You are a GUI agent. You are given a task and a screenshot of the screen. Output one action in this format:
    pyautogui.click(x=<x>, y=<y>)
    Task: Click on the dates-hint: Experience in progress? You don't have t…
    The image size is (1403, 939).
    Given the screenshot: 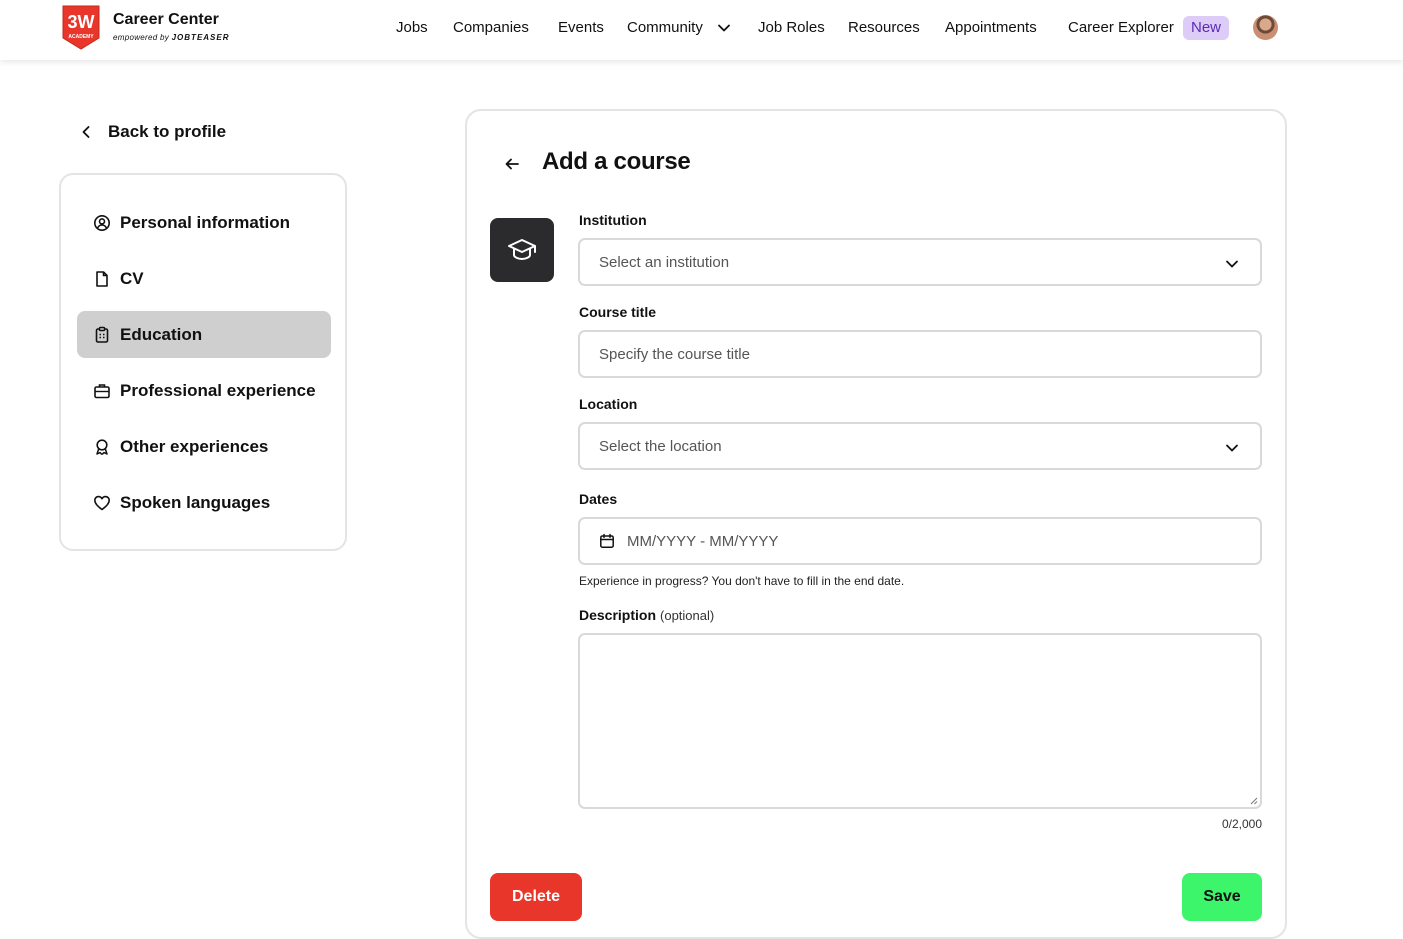 What is the action you would take?
    pyautogui.click(x=742, y=581)
    